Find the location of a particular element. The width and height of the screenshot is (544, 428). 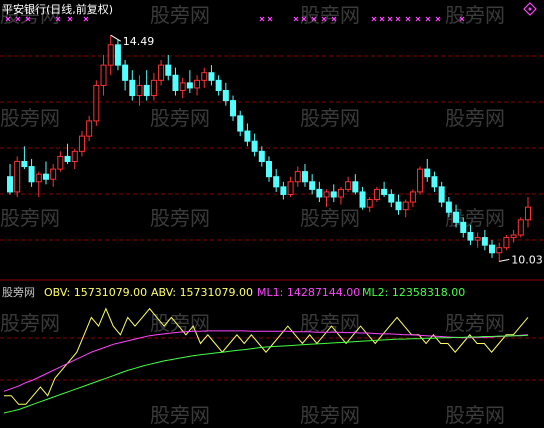

low-pointer is located at coordinates (504, 260).